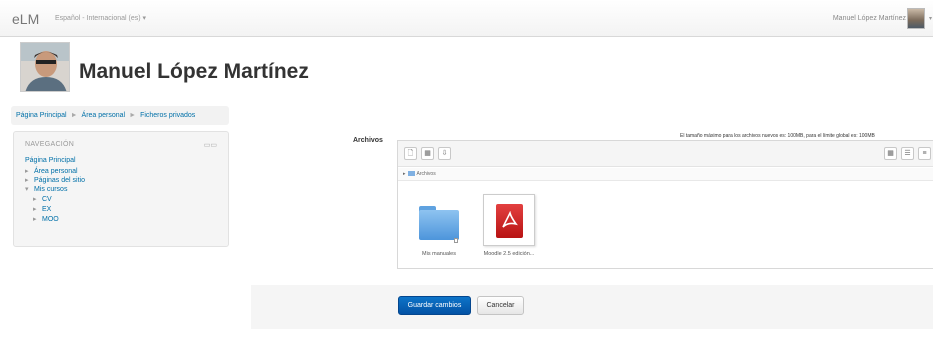 This screenshot has width=933, height=342. Describe the element at coordinates (426, 174) in the screenshot. I see `path-root-link: Archivos` at that location.